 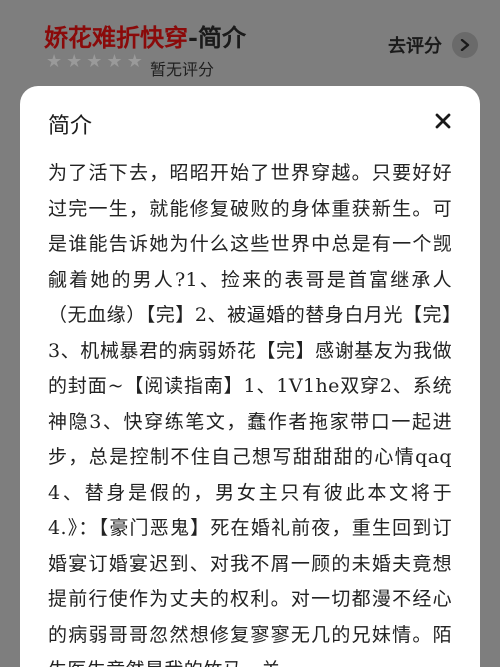 What do you see at coordinates (116, 37) in the screenshot?
I see `book-title-name: 娇花难折快穿` at bounding box center [116, 37].